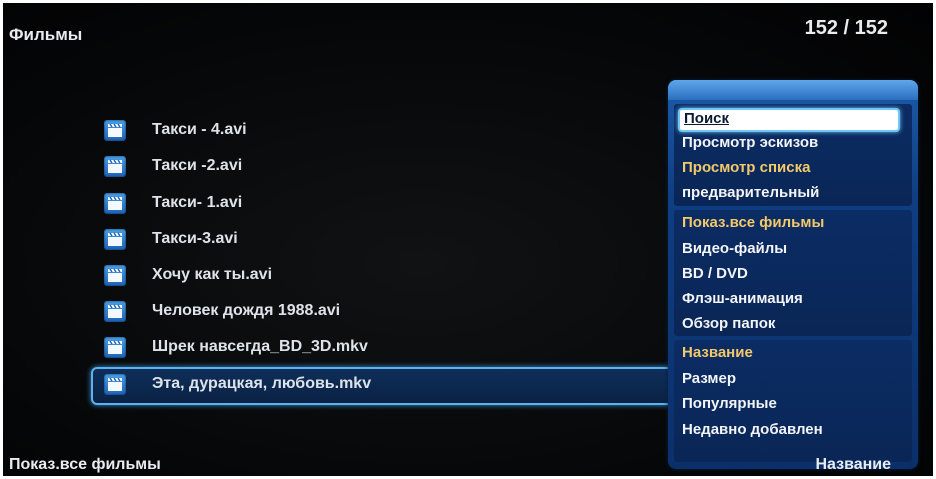 This screenshot has width=936, height=479. What do you see at coordinates (212, 274) in the screenshot?
I see `file-name: Хочу как ты.avi` at bounding box center [212, 274].